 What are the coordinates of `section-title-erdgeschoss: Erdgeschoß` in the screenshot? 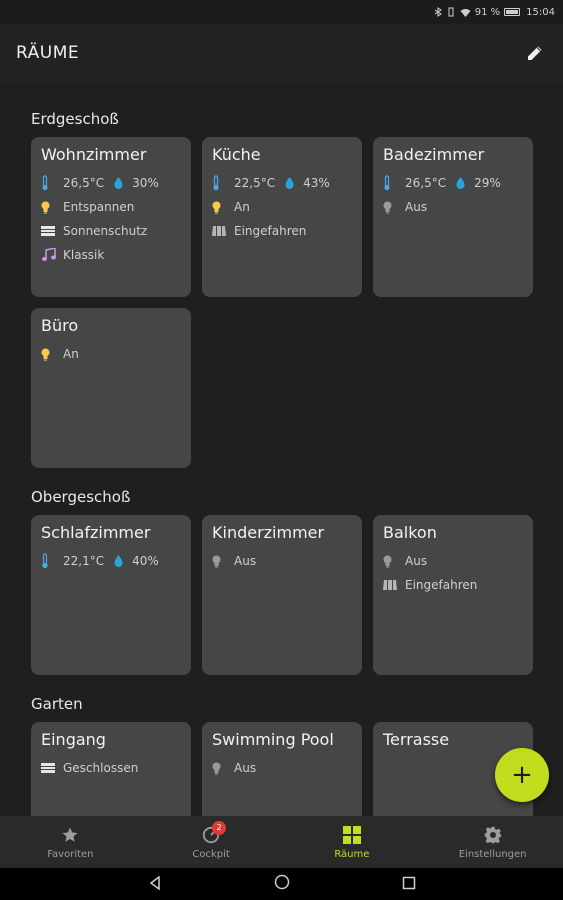 It's located at (75, 119).